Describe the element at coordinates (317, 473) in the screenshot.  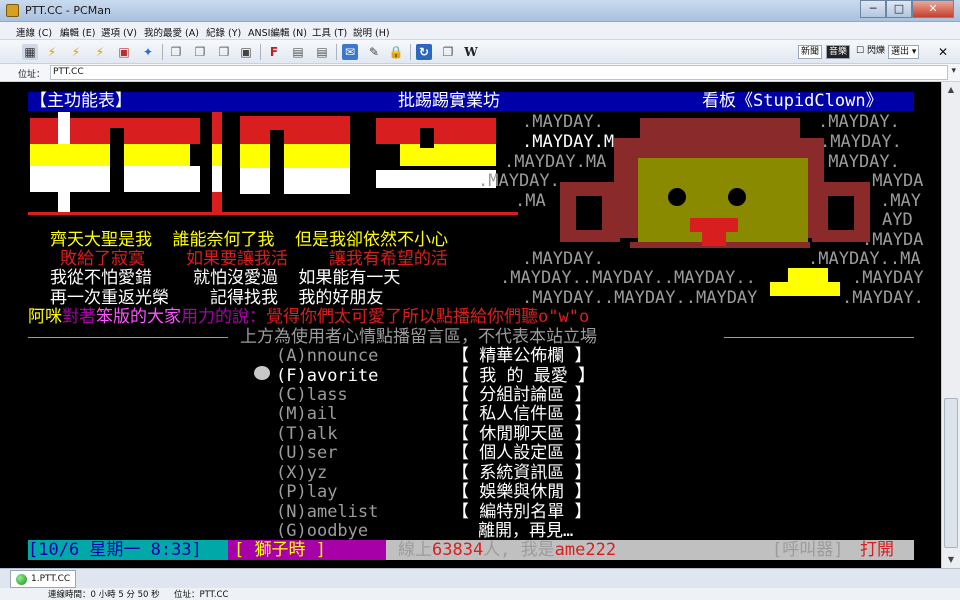
I see `menu-item-name: yz` at that location.